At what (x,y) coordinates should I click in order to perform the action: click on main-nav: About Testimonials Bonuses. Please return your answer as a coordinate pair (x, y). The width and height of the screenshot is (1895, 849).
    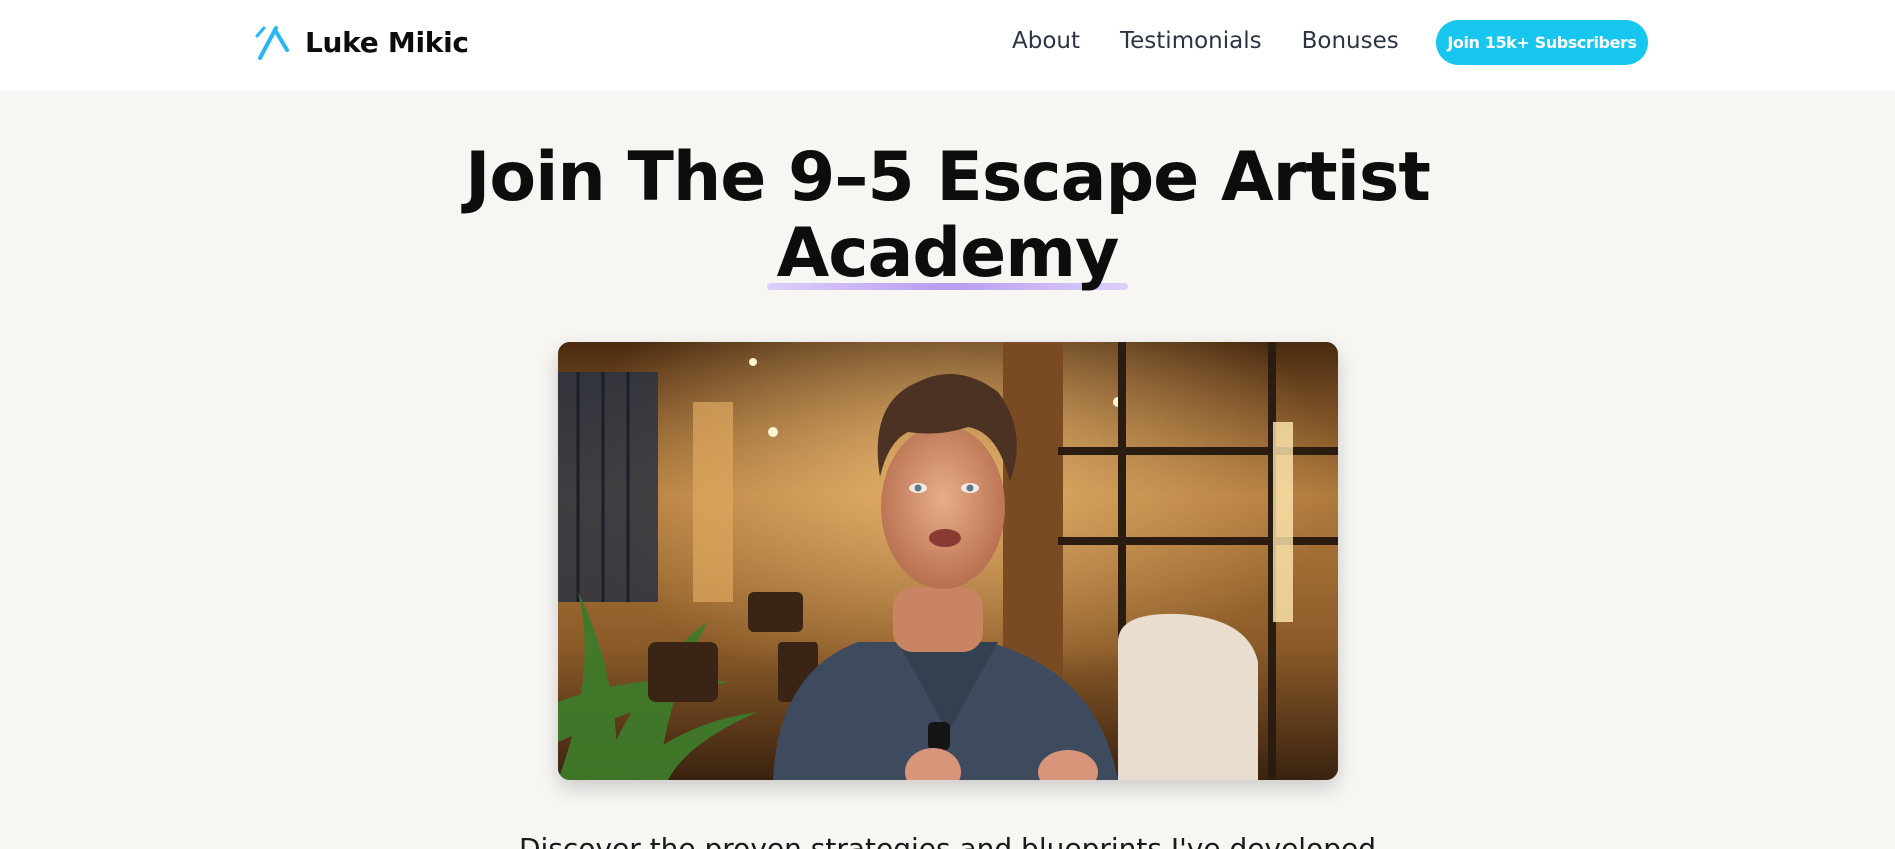
    Looking at the image, I should click on (1205, 41).